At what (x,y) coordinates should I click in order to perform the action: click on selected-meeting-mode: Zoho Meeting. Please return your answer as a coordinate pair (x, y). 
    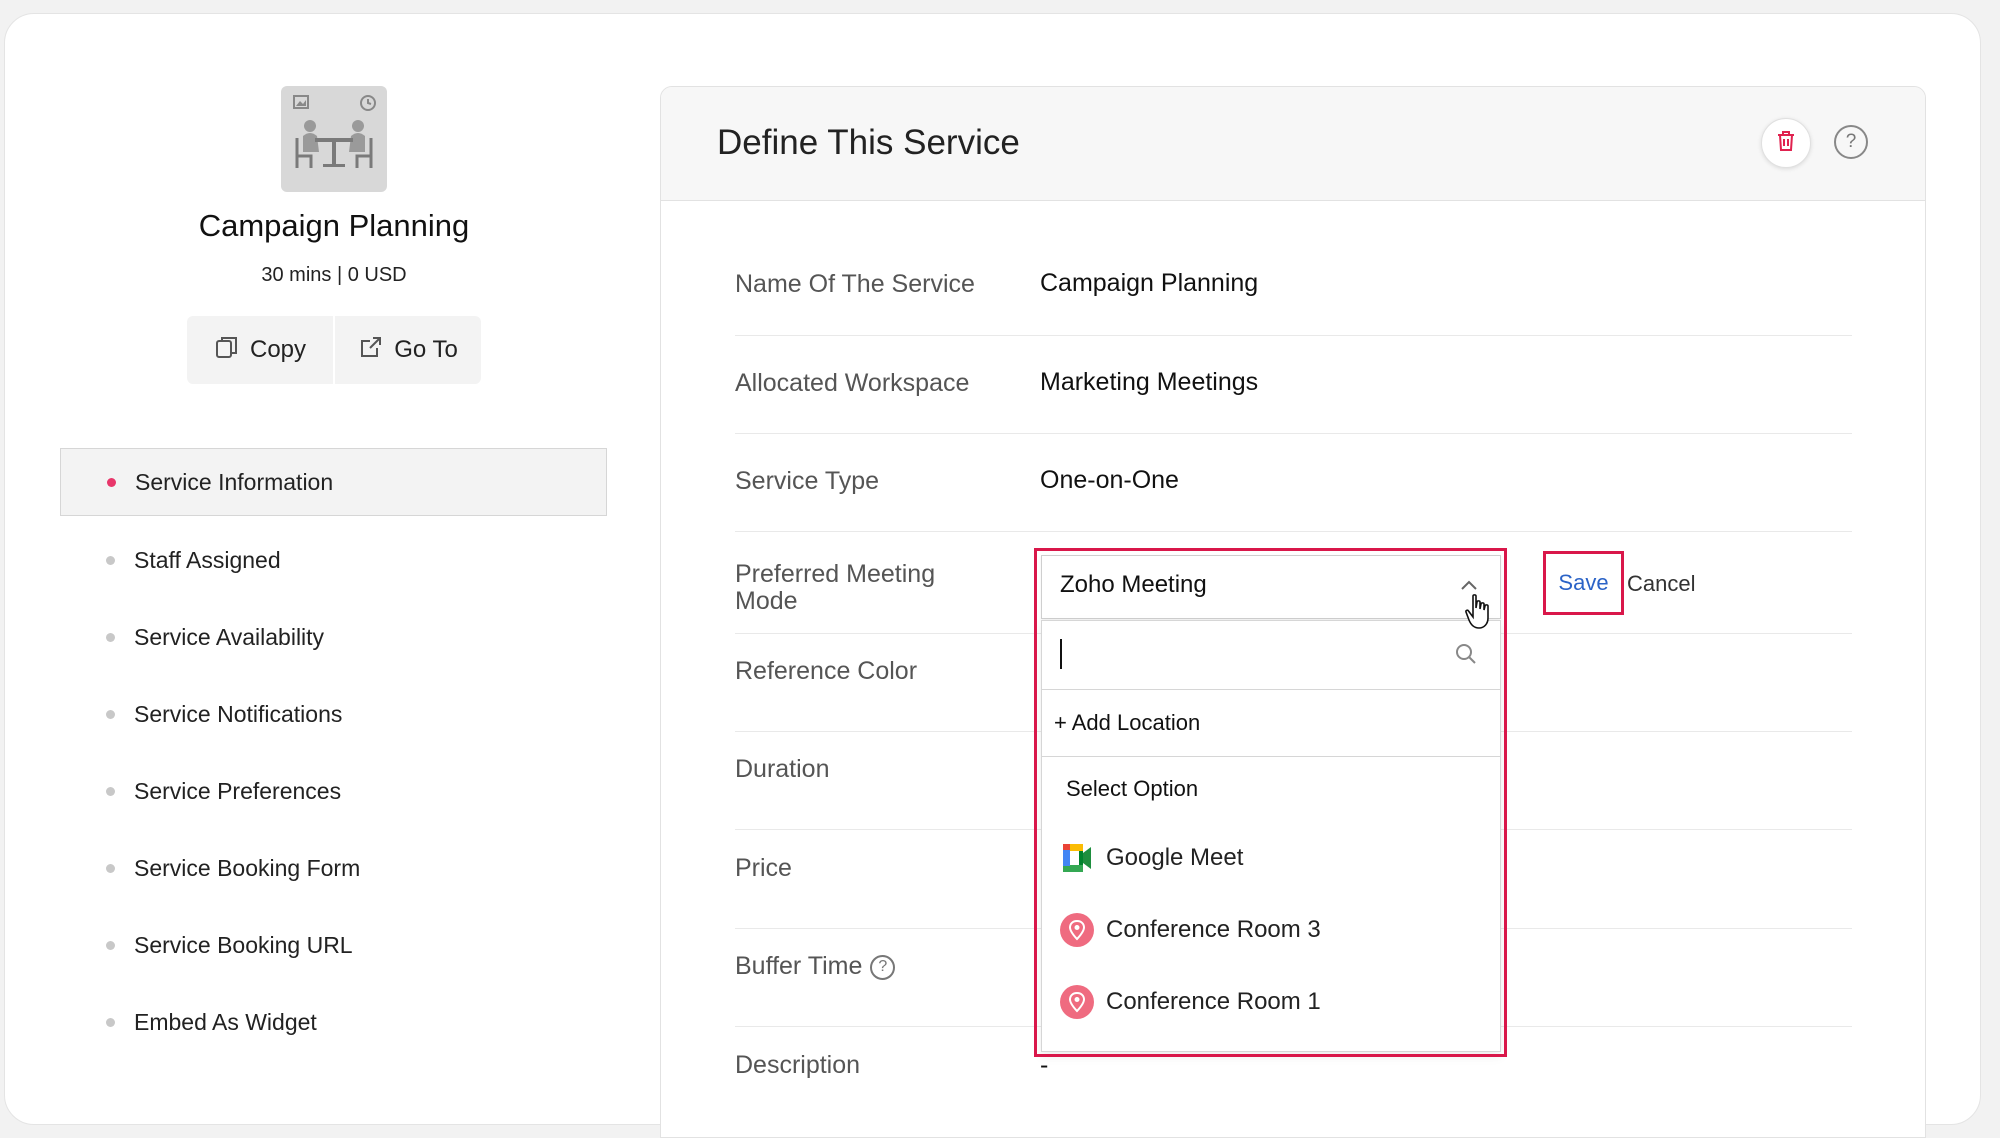
    Looking at the image, I should click on (1133, 584).